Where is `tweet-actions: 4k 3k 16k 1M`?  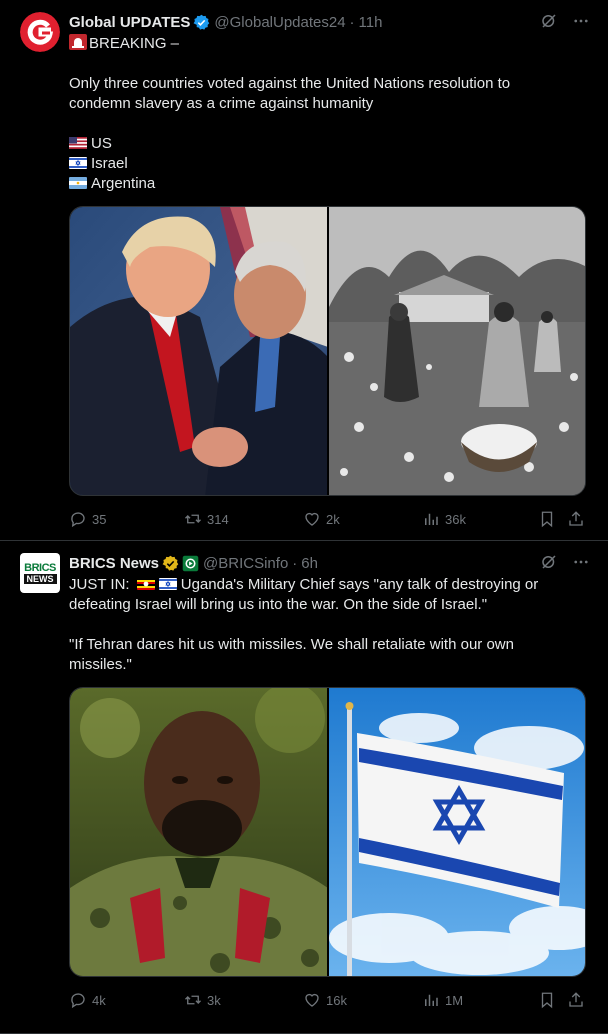
tweet-actions: 4k 3k 16k 1M is located at coordinates (330, 1001).